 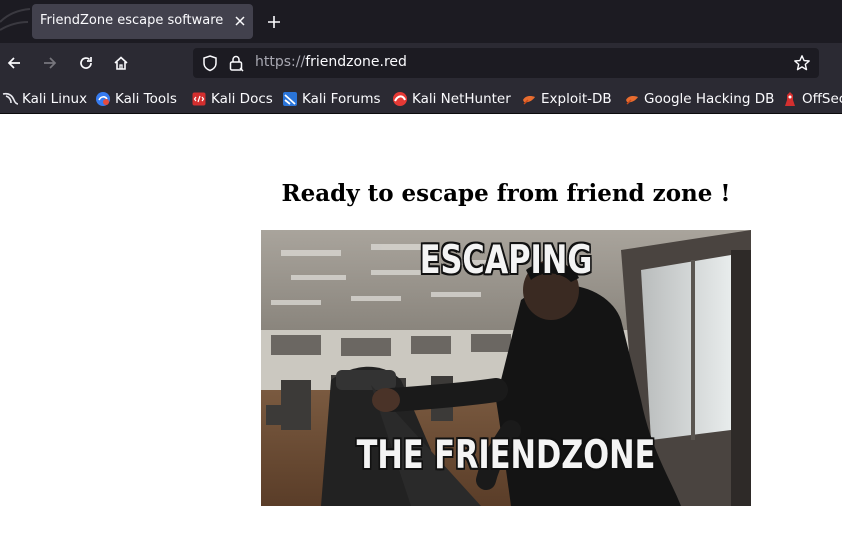 What do you see at coordinates (506, 260) in the screenshot?
I see `meme-top-text: ESCAPING` at bounding box center [506, 260].